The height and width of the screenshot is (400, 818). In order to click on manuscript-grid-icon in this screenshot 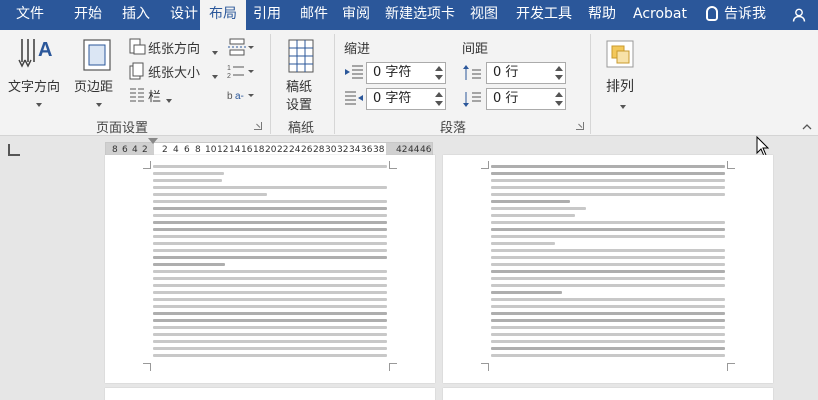, I will do `click(301, 56)`.